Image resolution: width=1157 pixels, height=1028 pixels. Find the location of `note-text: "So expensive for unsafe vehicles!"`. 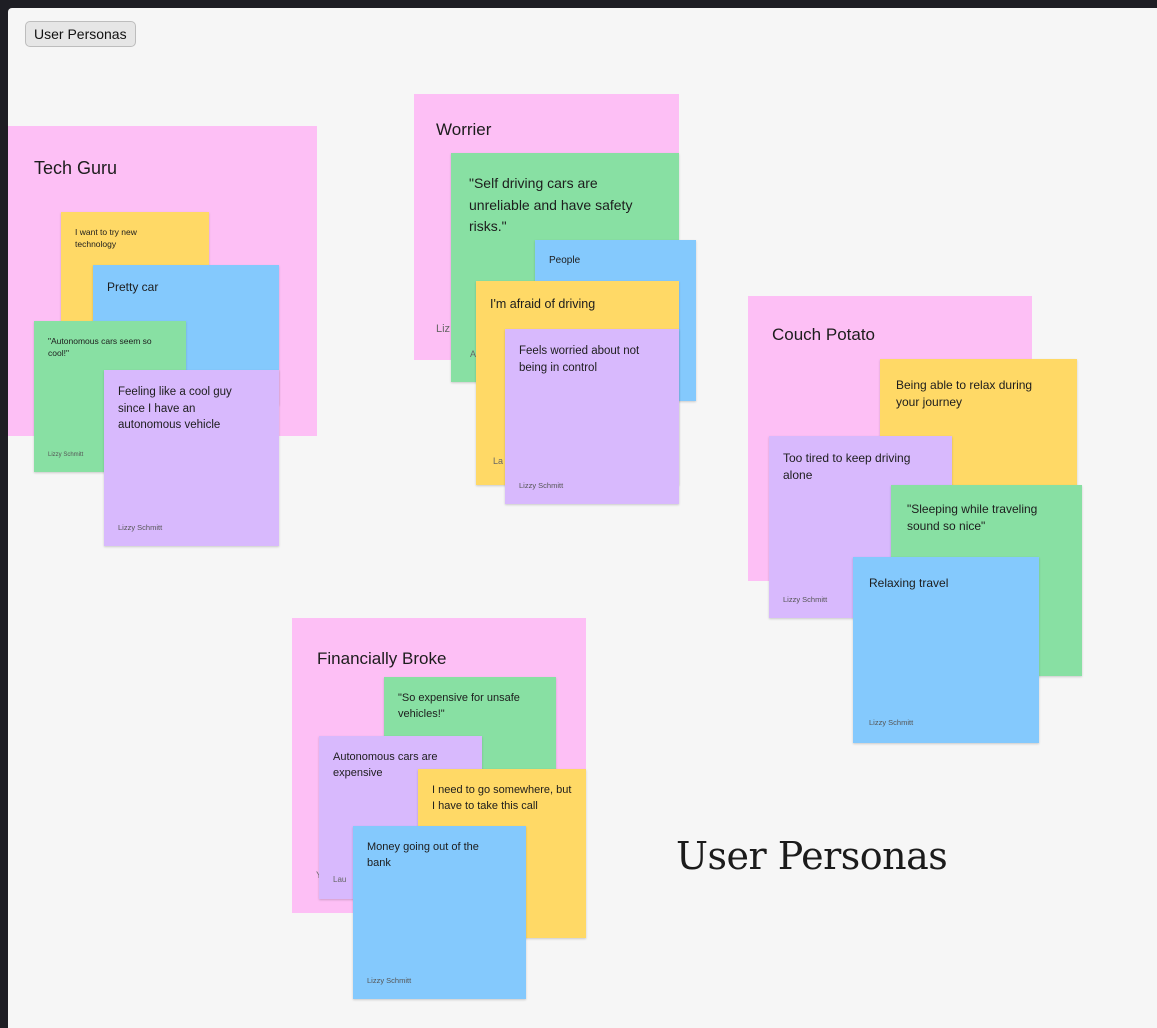

note-text: "So expensive for unsafe vehicles!" is located at coordinates (459, 706).